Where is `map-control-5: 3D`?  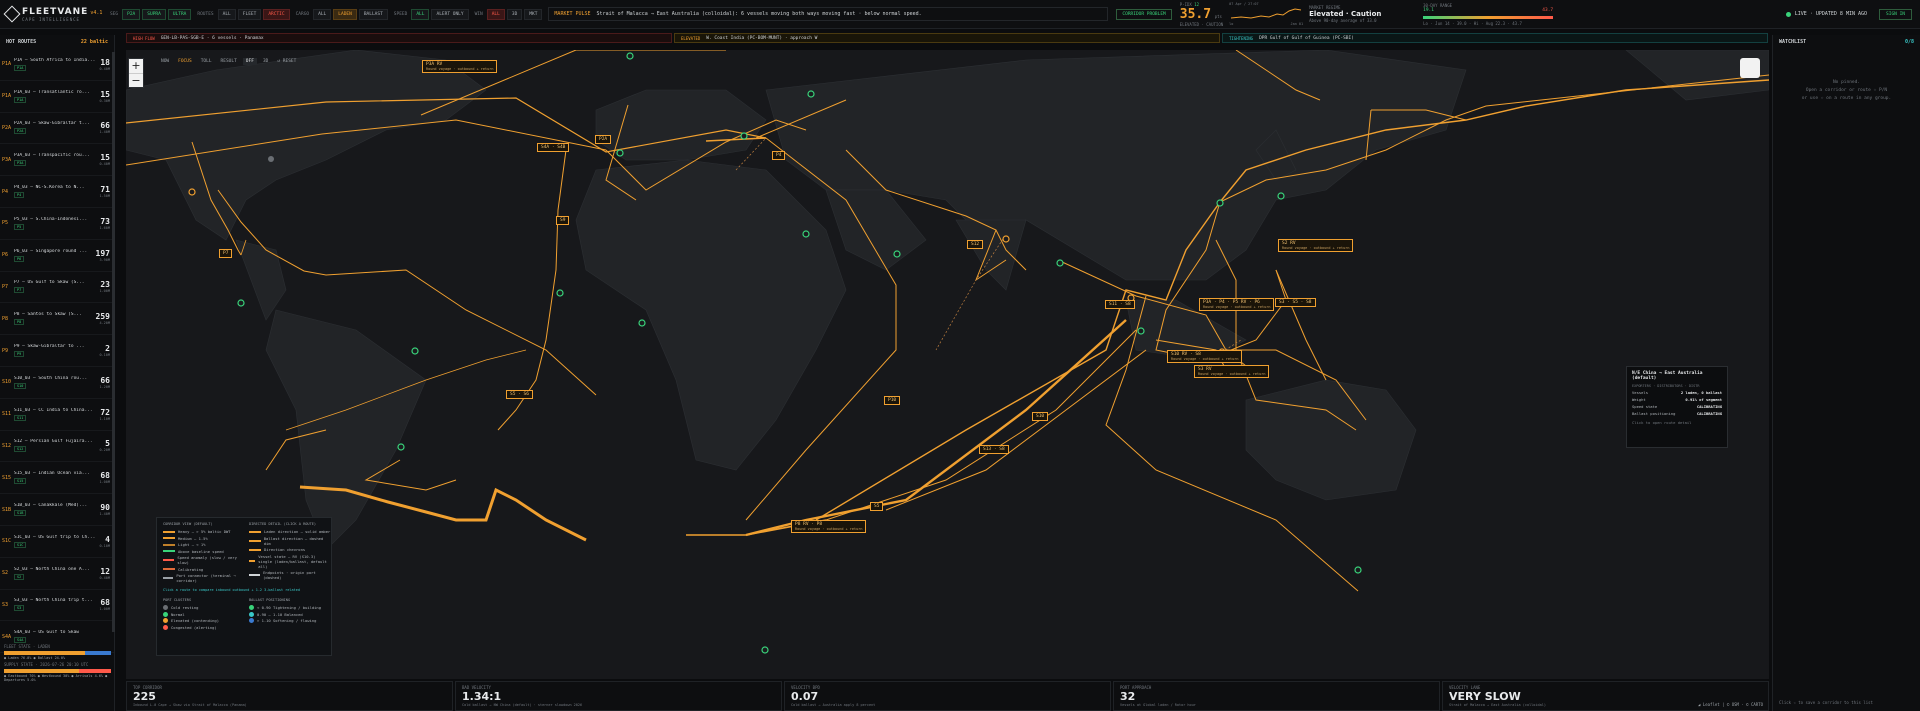
map-control-5: 3D is located at coordinates (265, 61).